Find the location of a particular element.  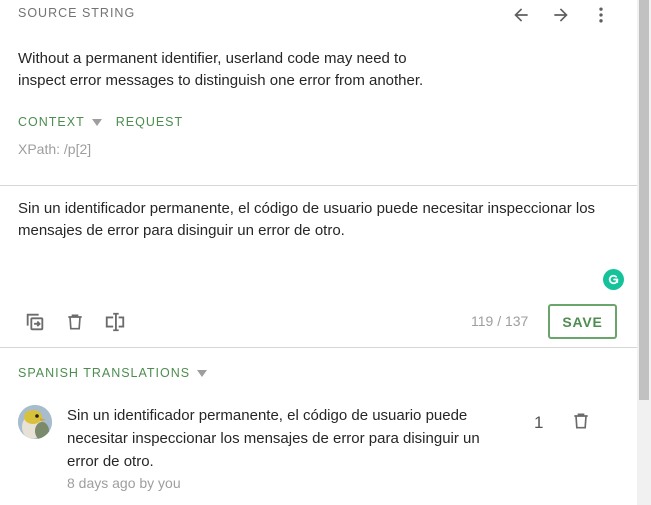

arrow-right-icon is located at coordinates (561, 15).